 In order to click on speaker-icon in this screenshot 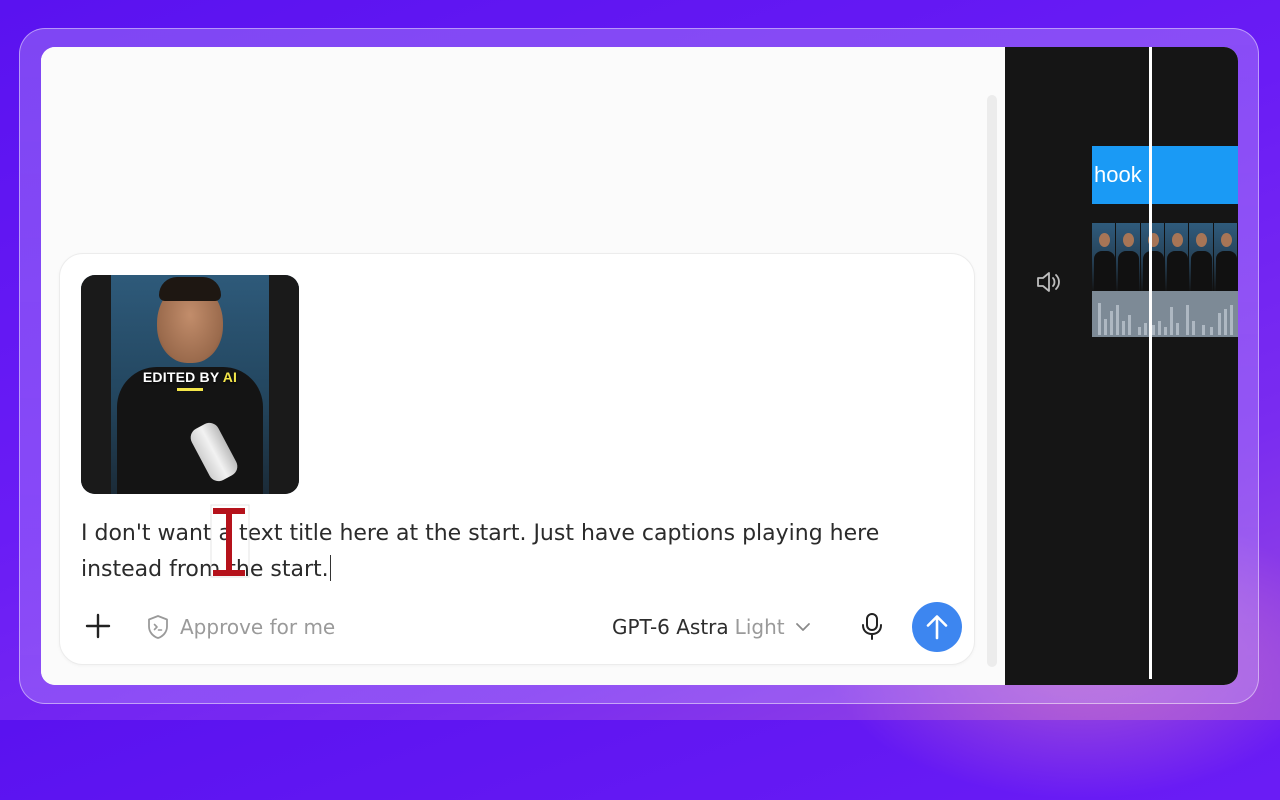, I will do `click(1048, 282)`.